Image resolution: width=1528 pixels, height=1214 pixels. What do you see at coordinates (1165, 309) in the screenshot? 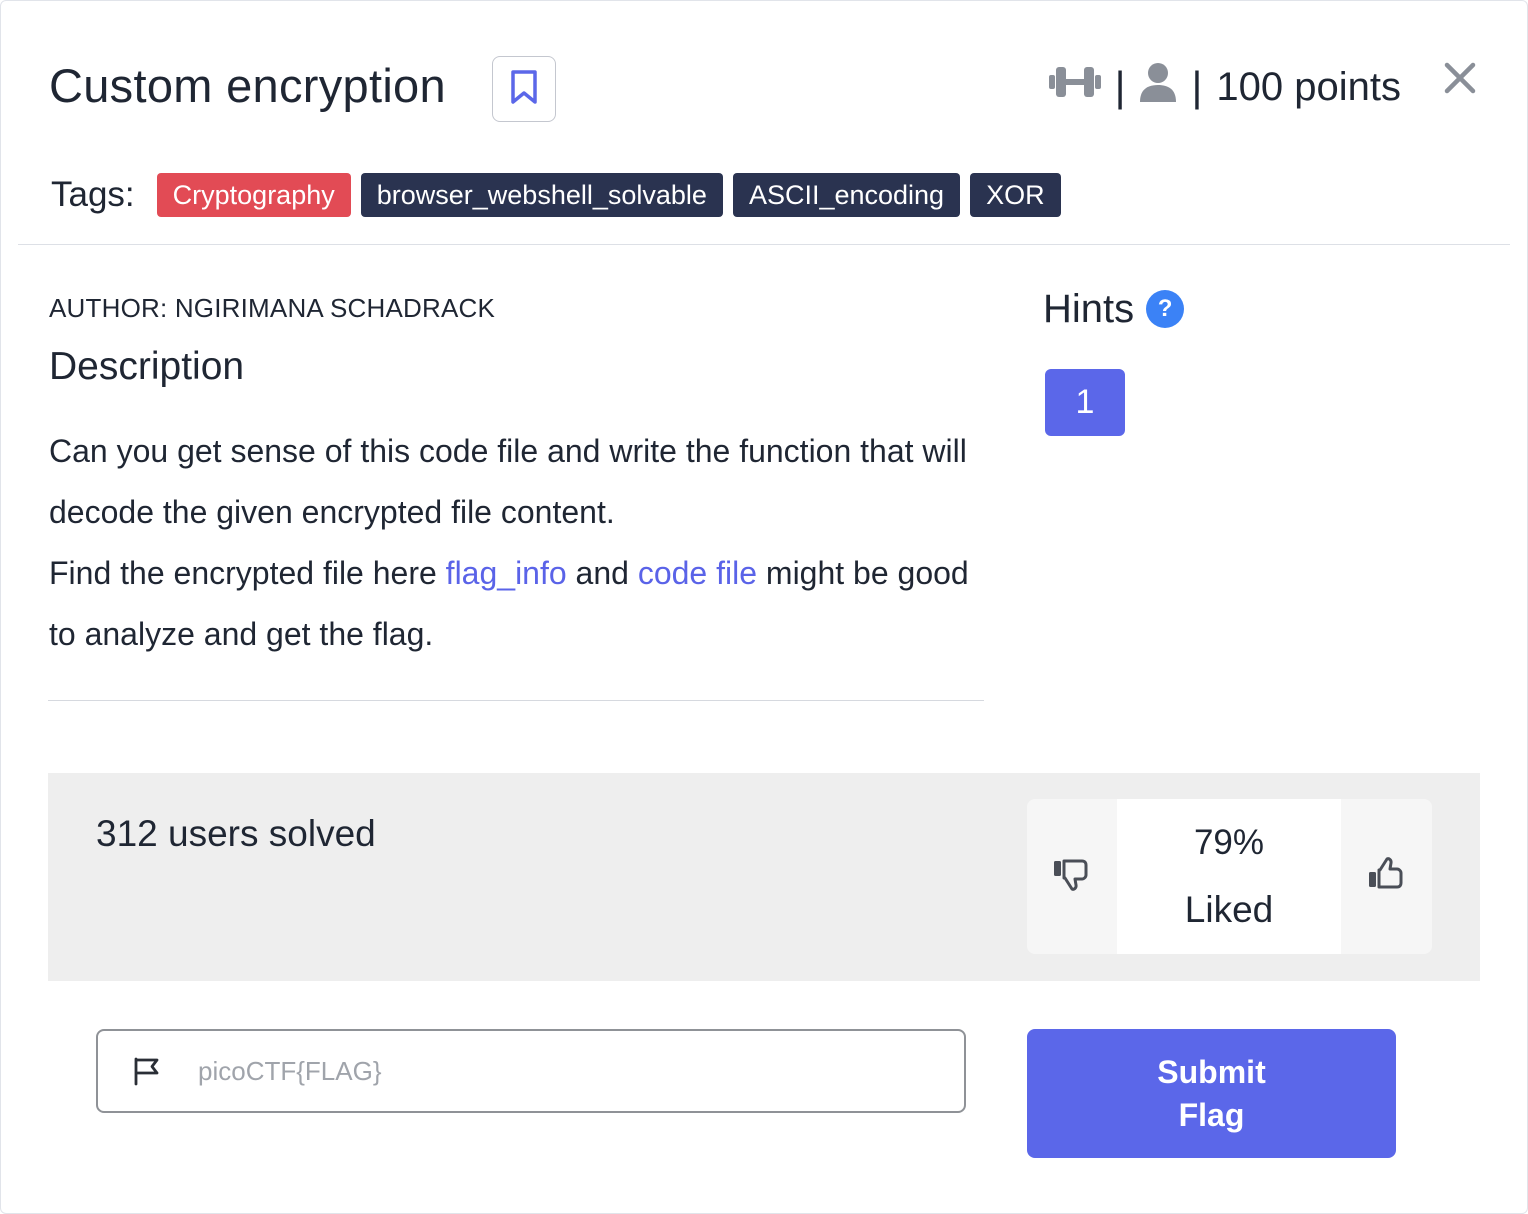
I see `help-icon: ?` at bounding box center [1165, 309].